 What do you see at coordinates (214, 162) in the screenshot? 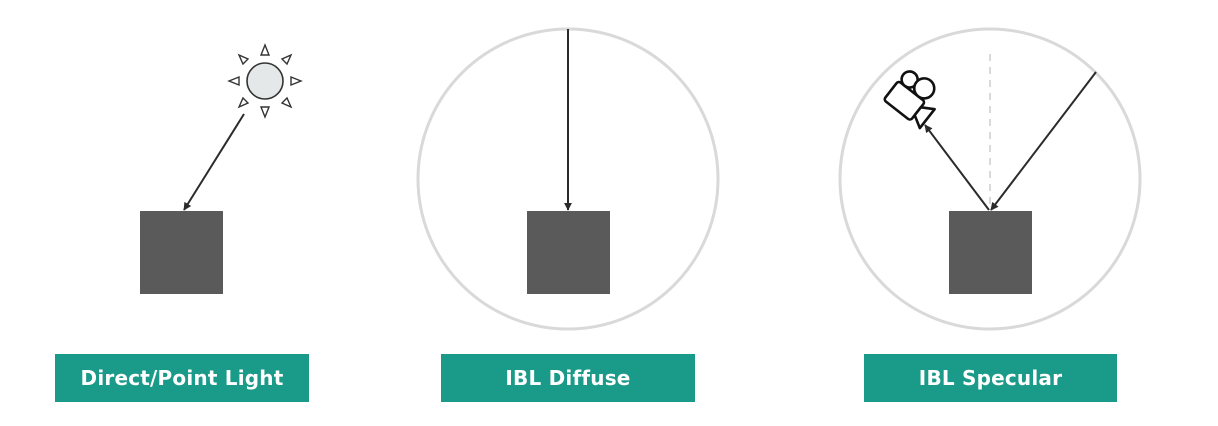
I see `light-ray-arrow` at bounding box center [214, 162].